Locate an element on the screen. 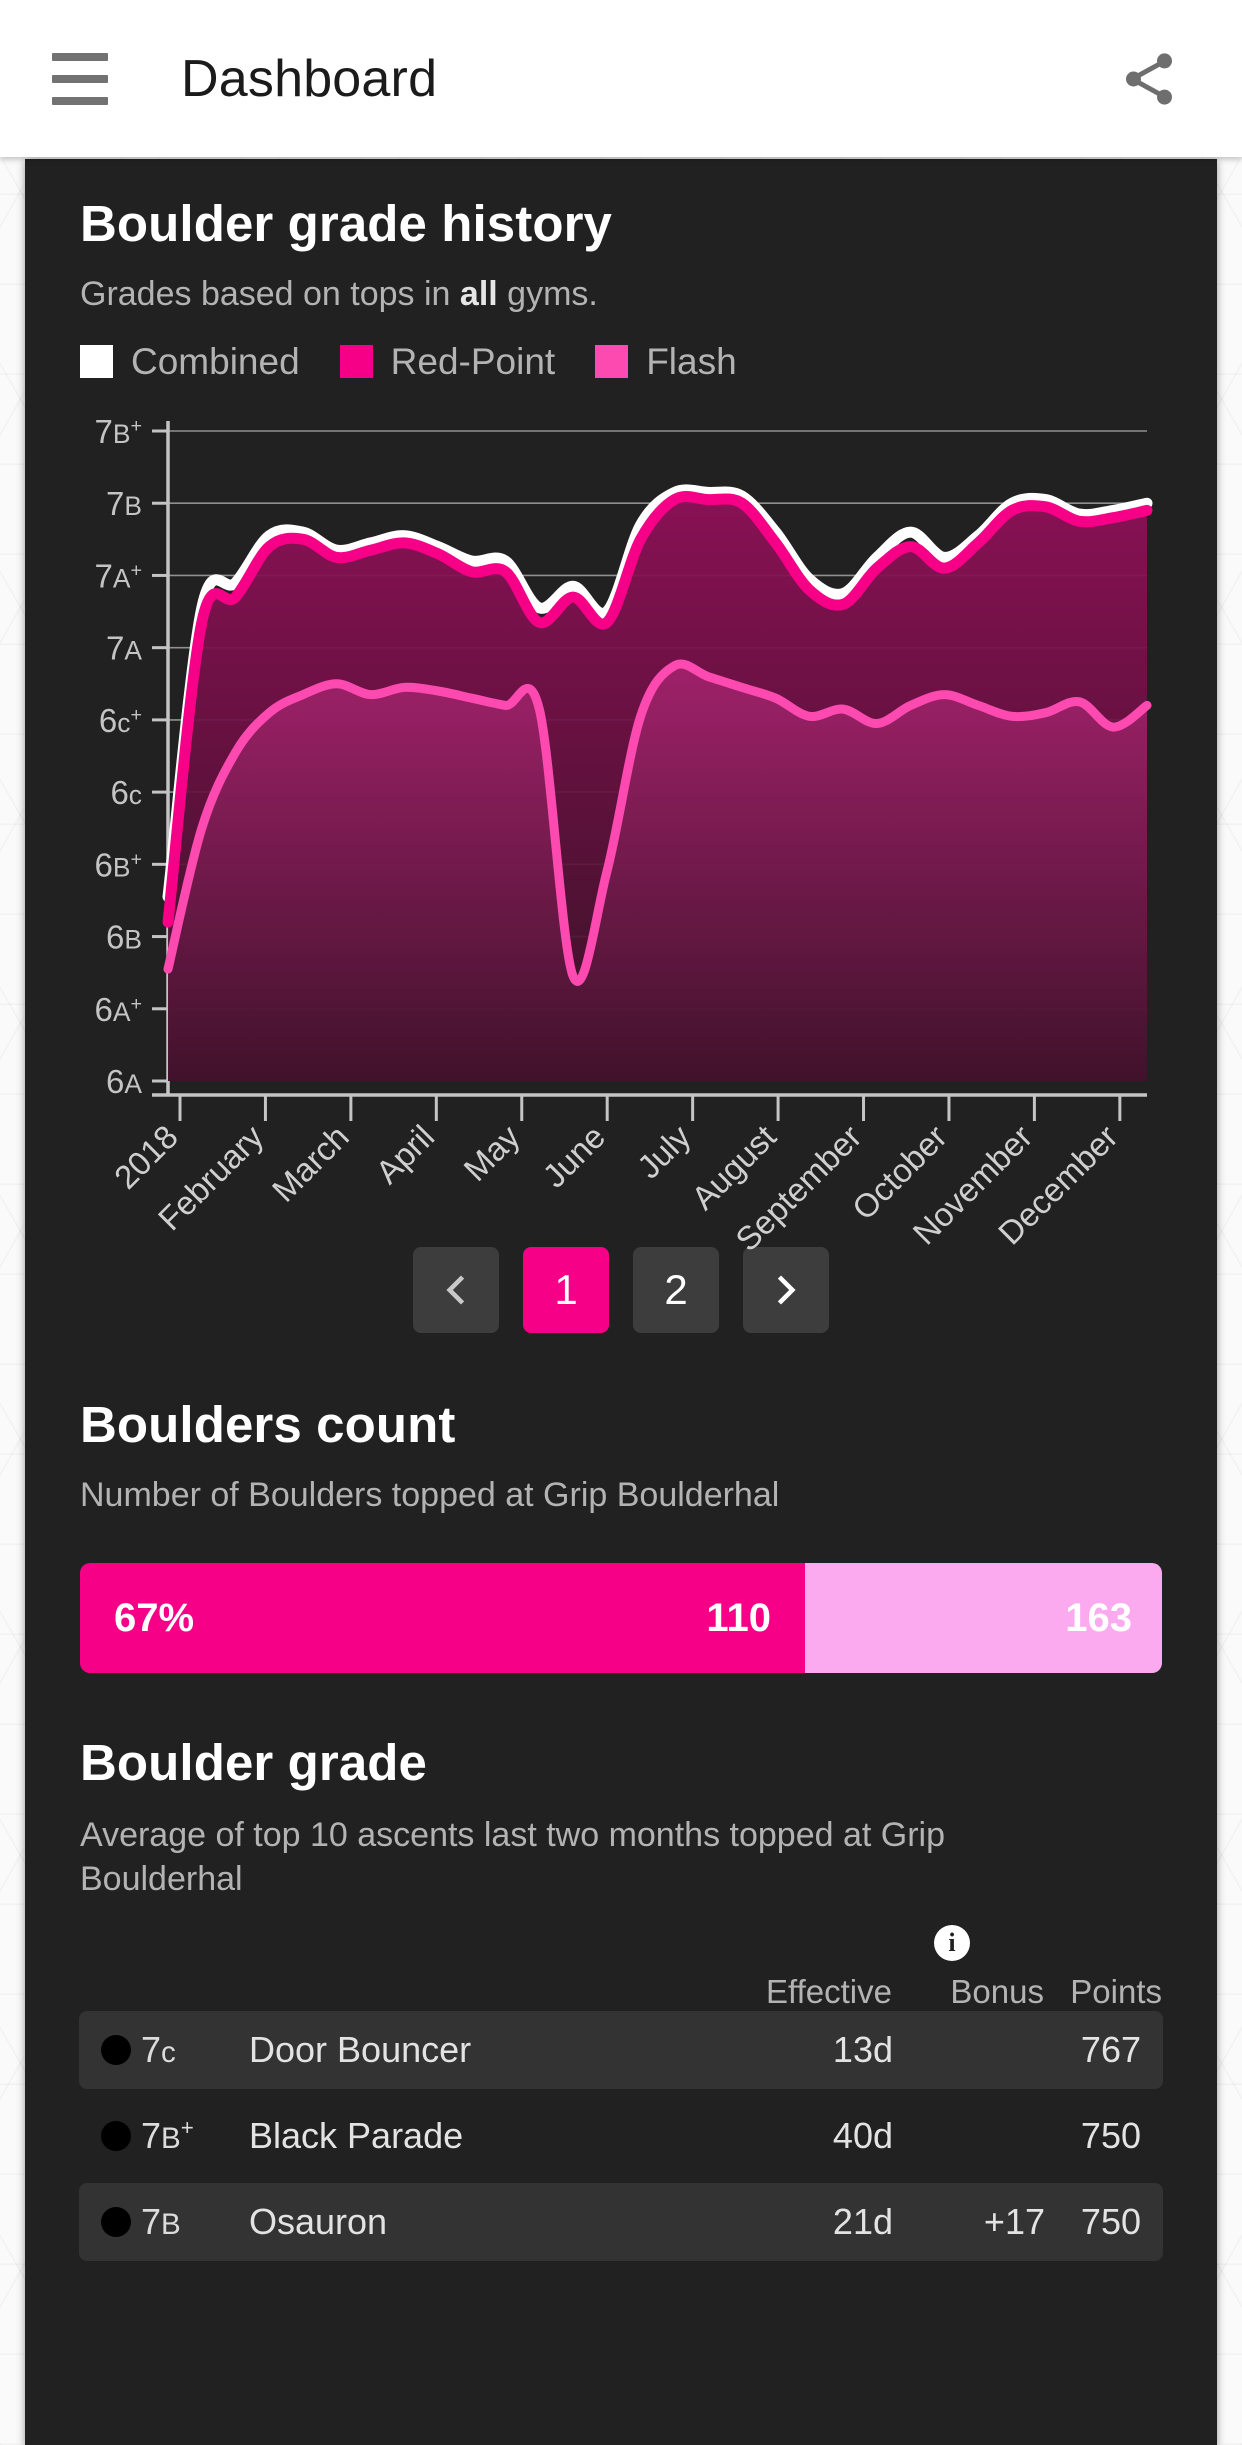 Image resolution: width=1242 pixels, height=2445 pixels. subtitle-emphasis: all is located at coordinates (478, 294).